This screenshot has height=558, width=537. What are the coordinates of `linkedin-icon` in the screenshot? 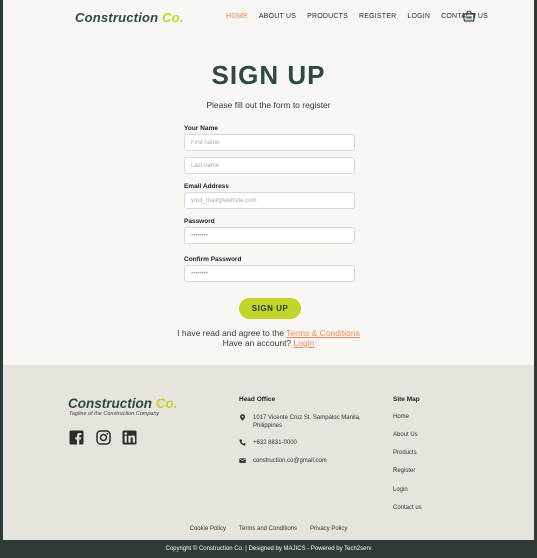 It's located at (129, 437).